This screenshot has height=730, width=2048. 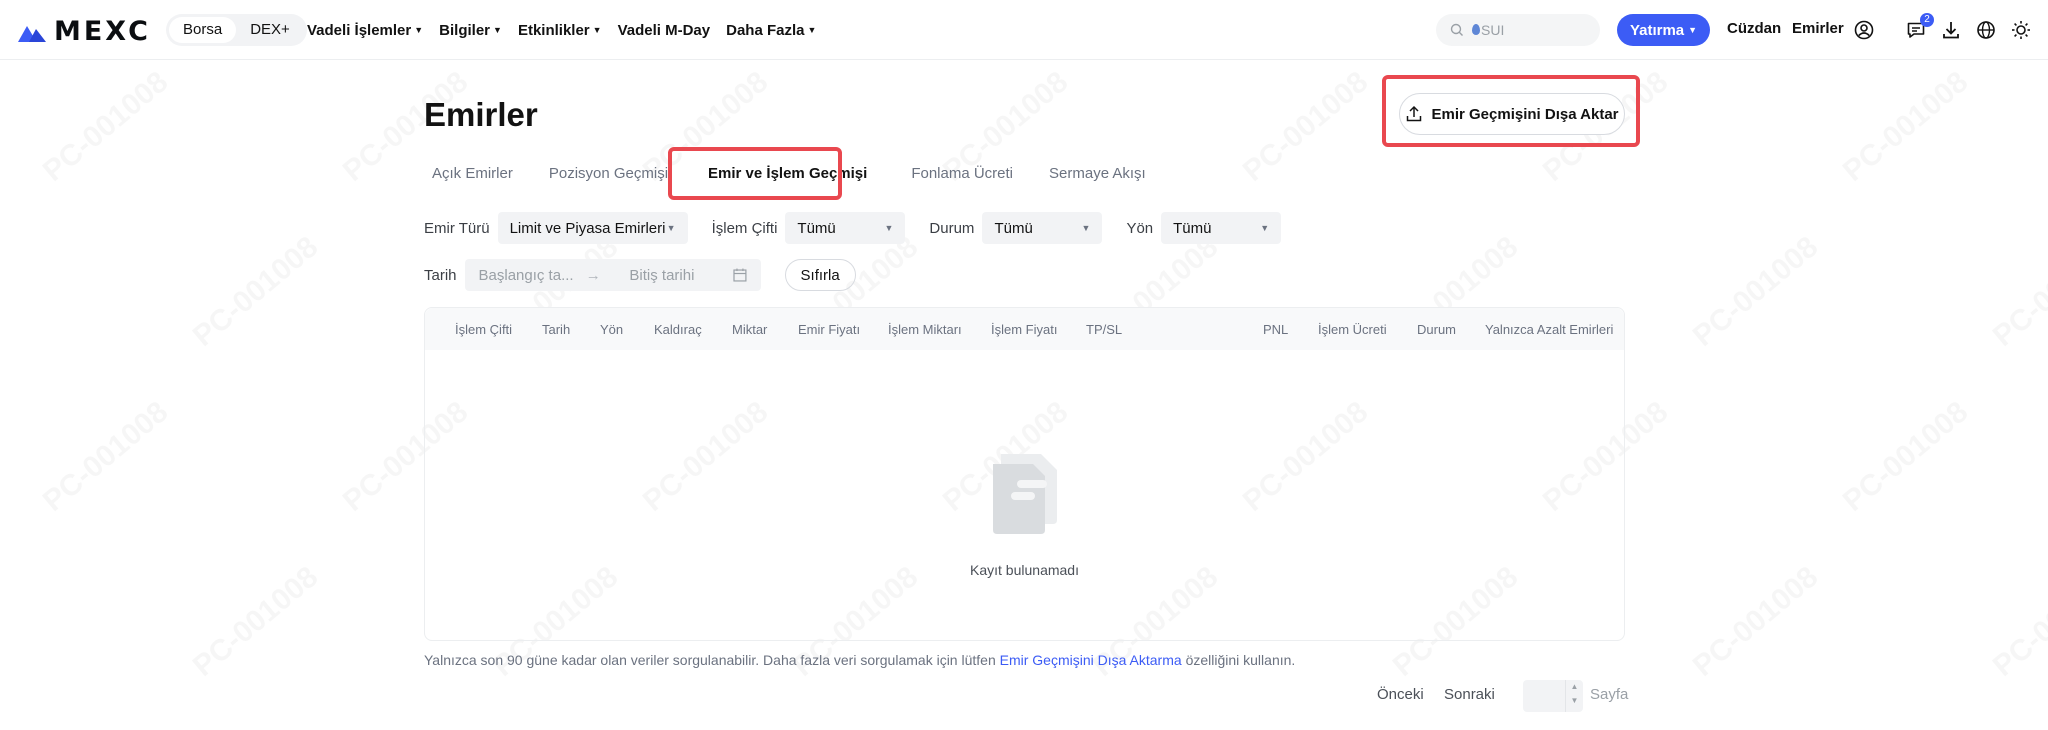 I want to click on col-fee: İşlem Ücreti, so click(x=1352, y=329).